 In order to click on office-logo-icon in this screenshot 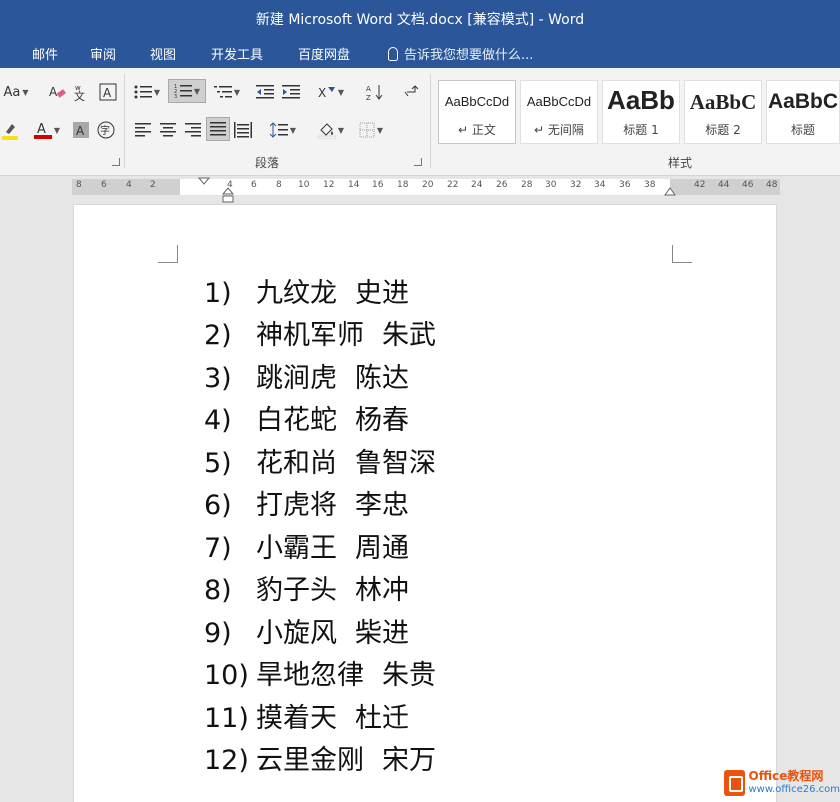, I will do `click(734, 783)`.